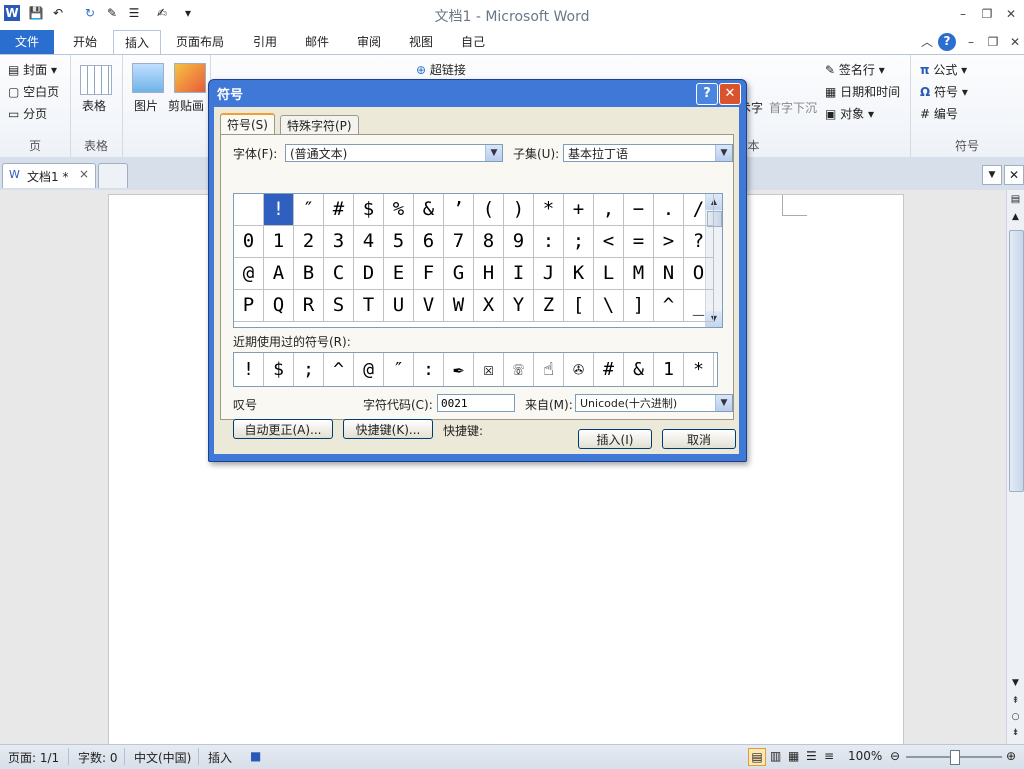 This screenshot has width=1024, height=769. What do you see at coordinates (775, 756) in the screenshot?
I see `full-screen-reading-icon: ▥` at bounding box center [775, 756].